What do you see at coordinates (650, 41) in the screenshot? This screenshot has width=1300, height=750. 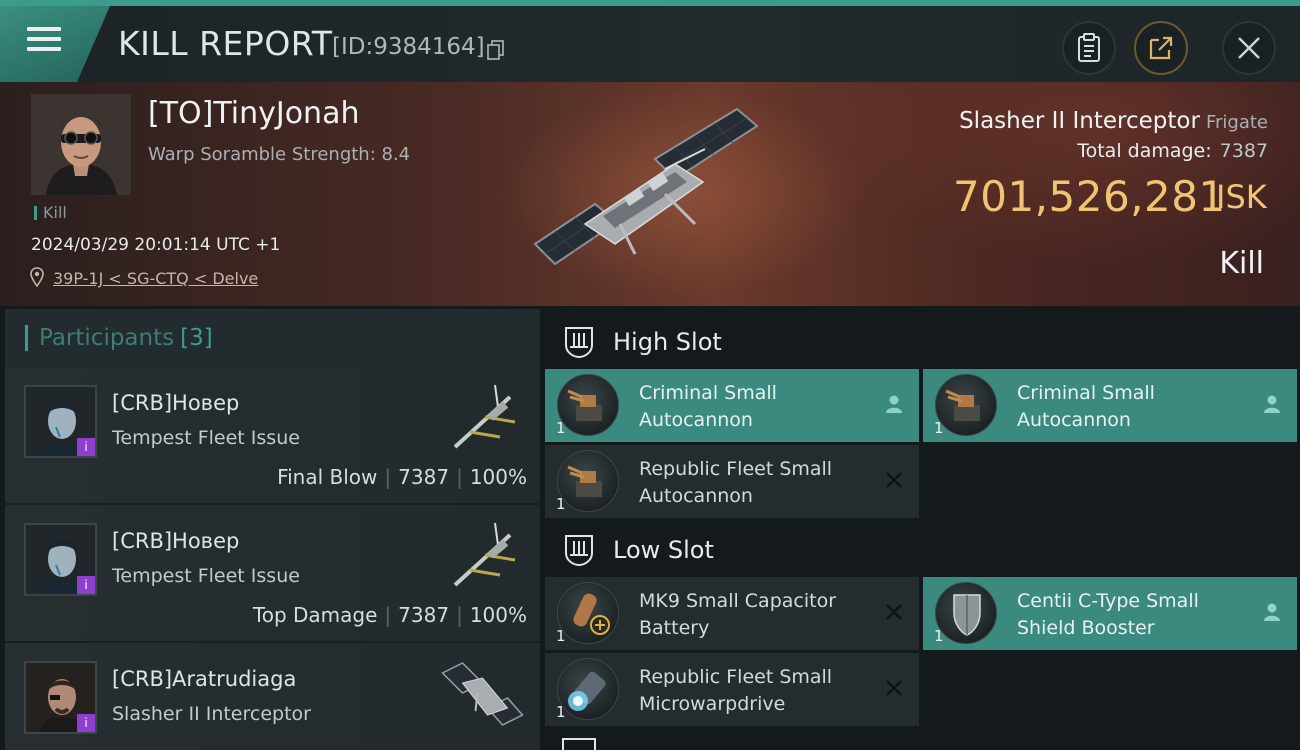 I see `top-bar: KILL REPORT [ID:9384164]` at bounding box center [650, 41].